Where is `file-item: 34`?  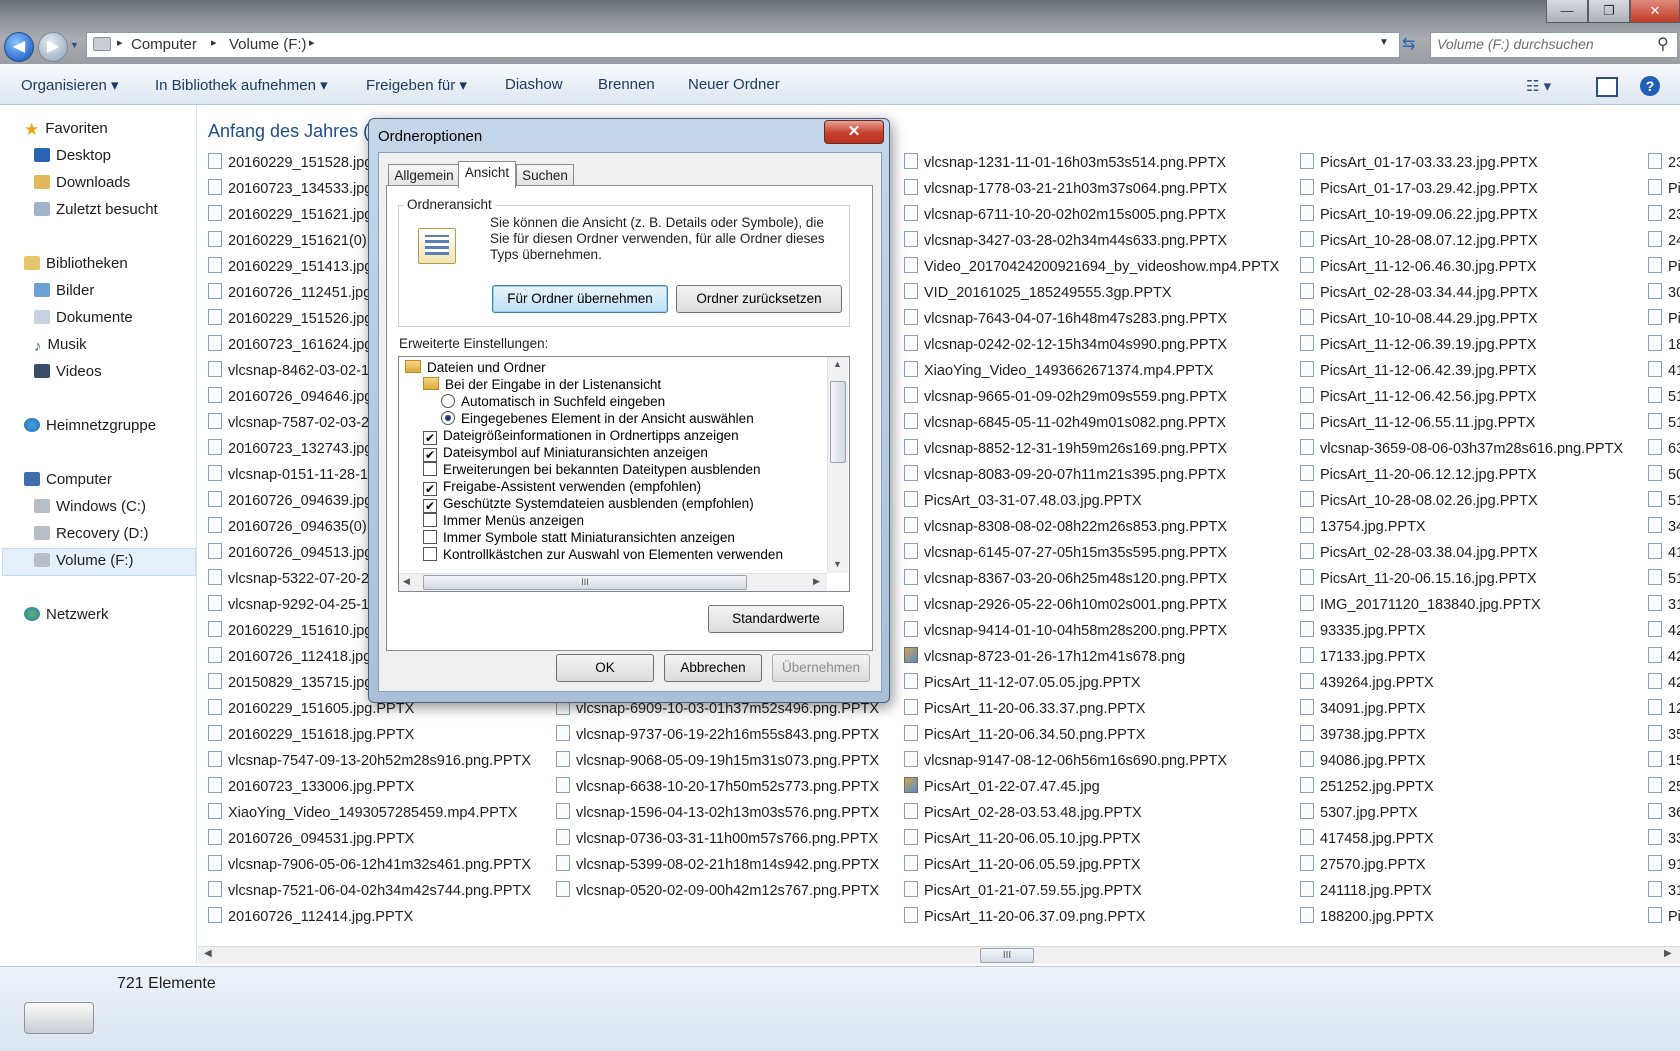 file-item: 34 is located at coordinates (1664, 527).